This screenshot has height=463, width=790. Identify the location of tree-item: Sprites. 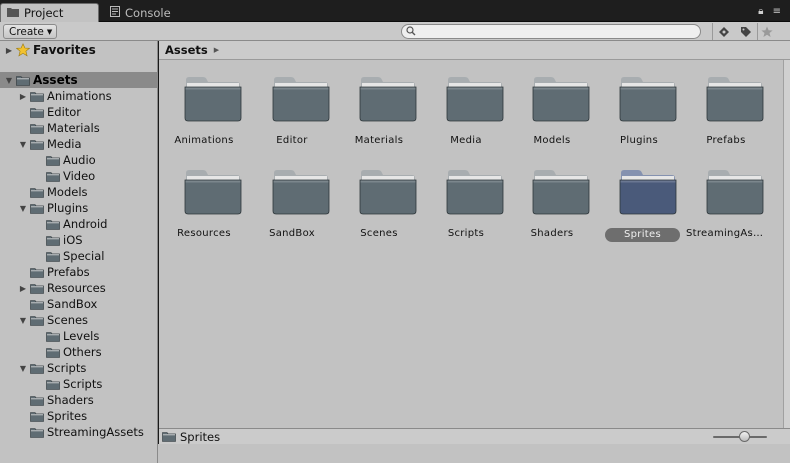
(79, 416).